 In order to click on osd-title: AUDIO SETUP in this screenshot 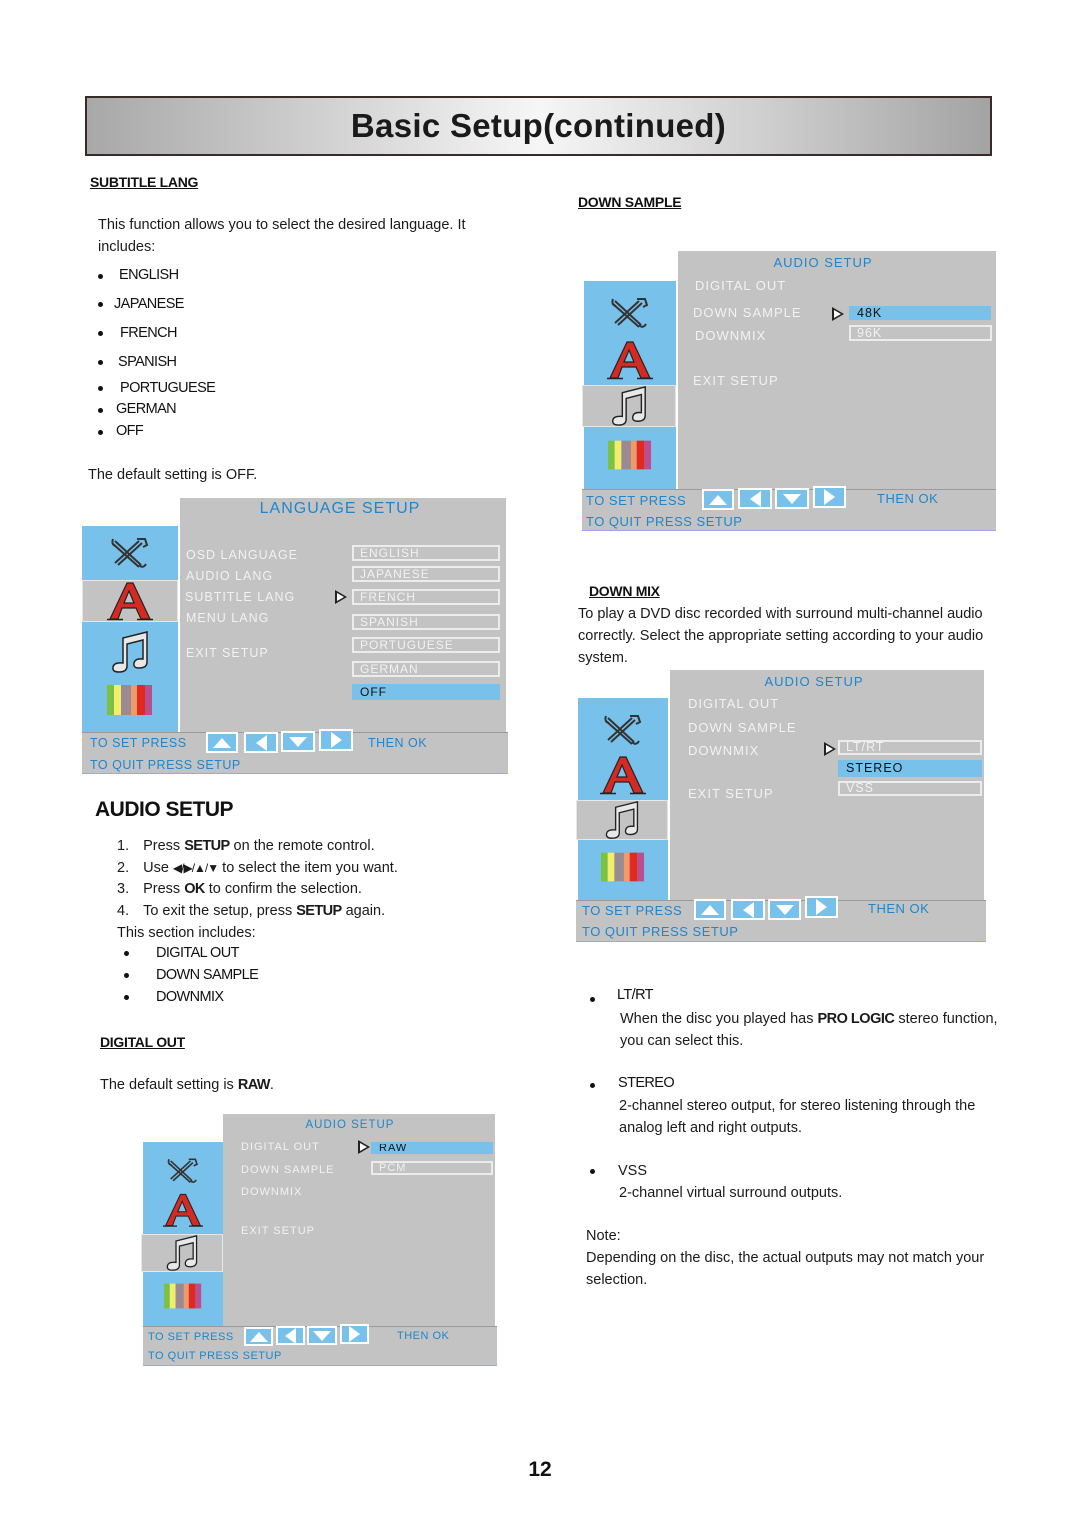, I will do `click(350, 1125)`.